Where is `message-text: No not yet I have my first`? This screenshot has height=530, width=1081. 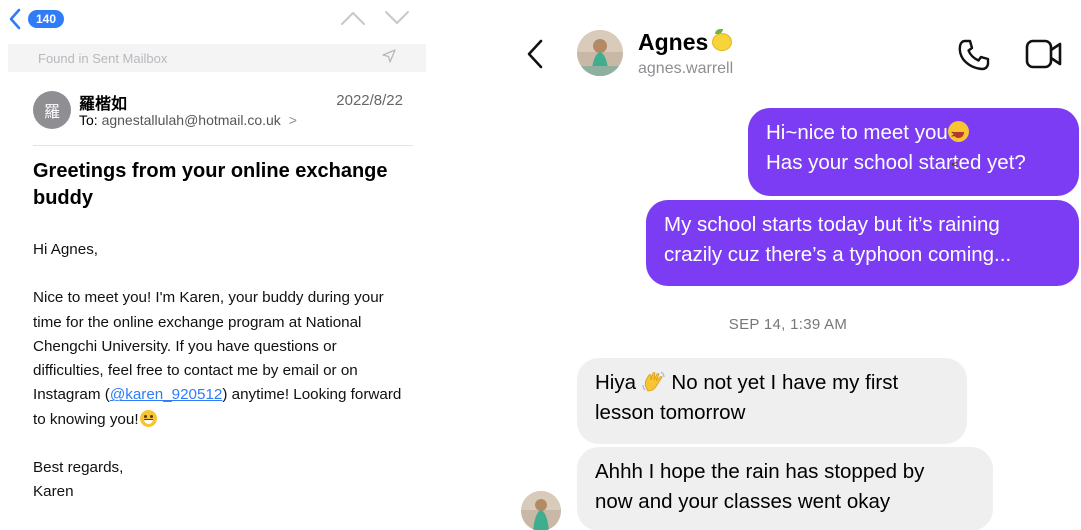
message-text: No not yet I have my first is located at coordinates (785, 382).